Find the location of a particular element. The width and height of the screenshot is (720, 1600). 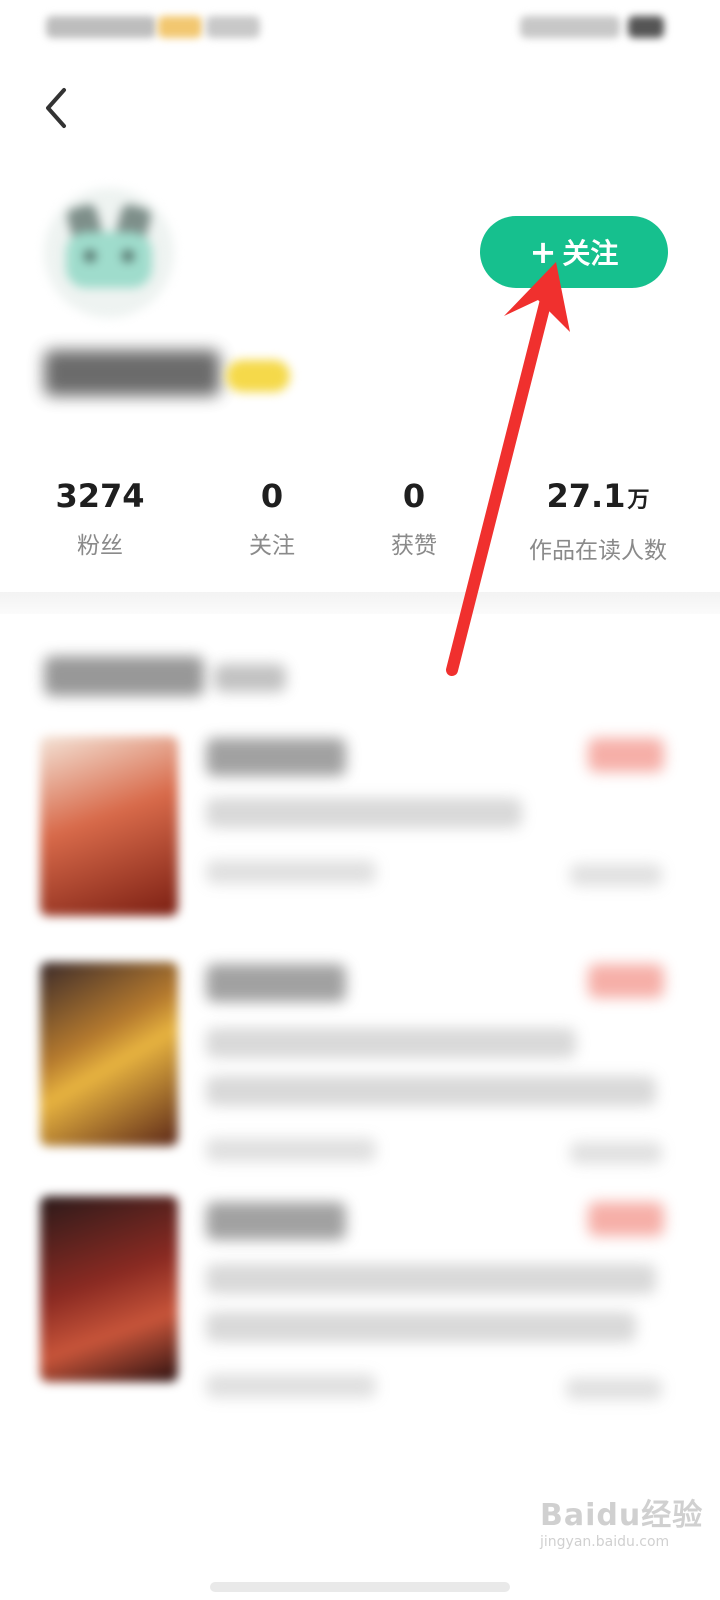

stat-unit: 万 is located at coordinates (638, 500).